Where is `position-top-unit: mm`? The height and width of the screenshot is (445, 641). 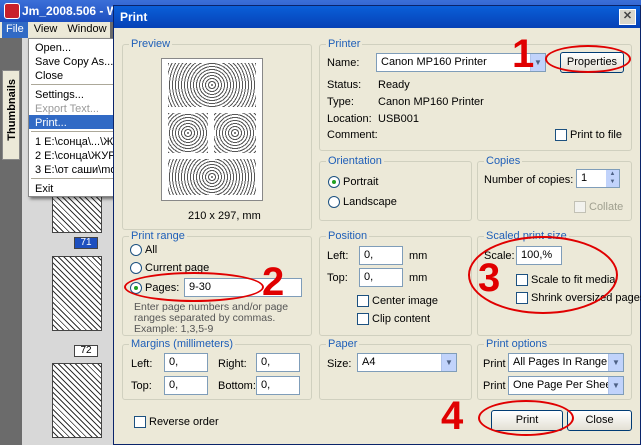 position-top-unit: mm is located at coordinates (418, 278).